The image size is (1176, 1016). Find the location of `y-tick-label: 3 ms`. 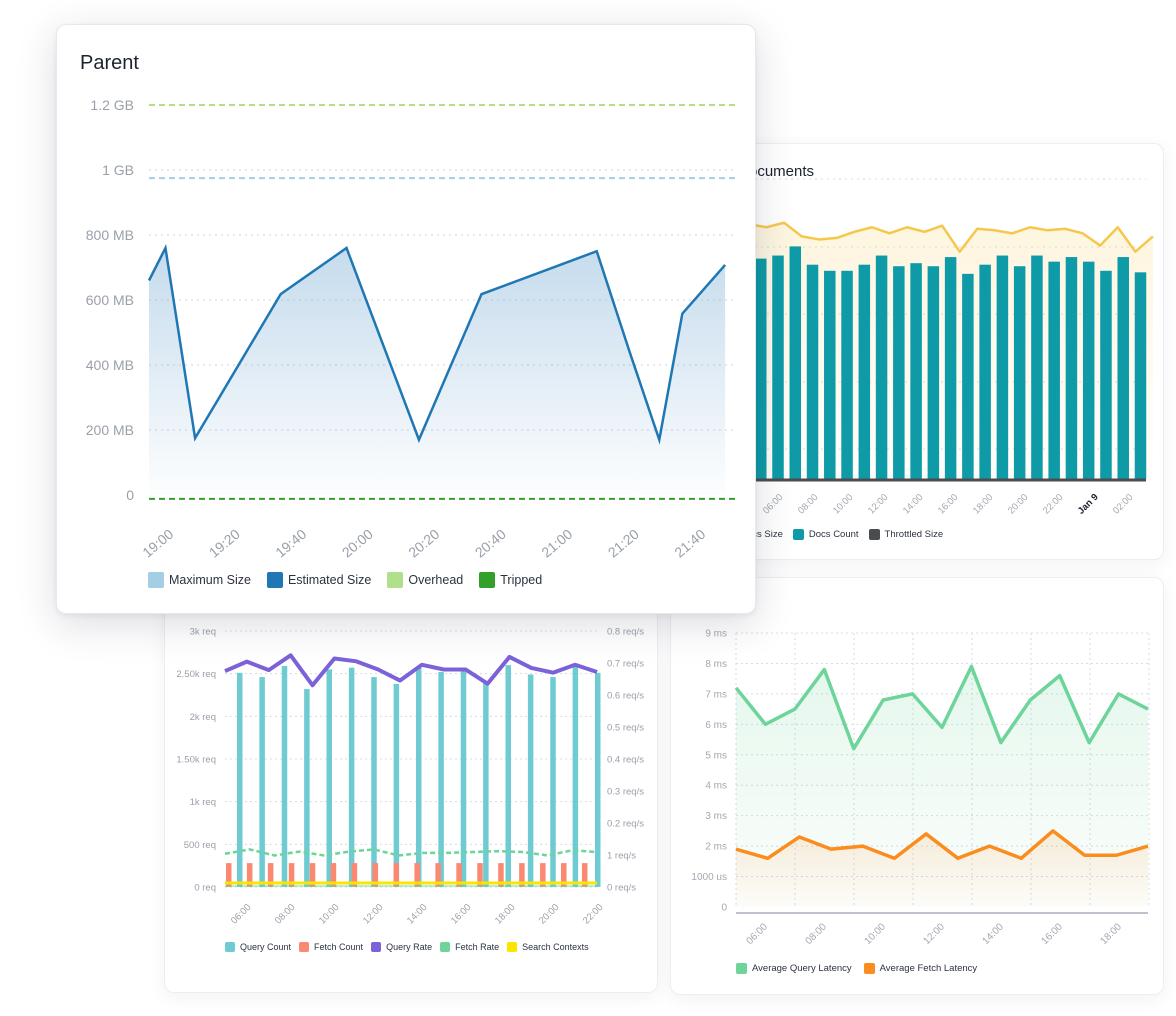

y-tick-label: 3 ms is located at coordinates (716, 816).